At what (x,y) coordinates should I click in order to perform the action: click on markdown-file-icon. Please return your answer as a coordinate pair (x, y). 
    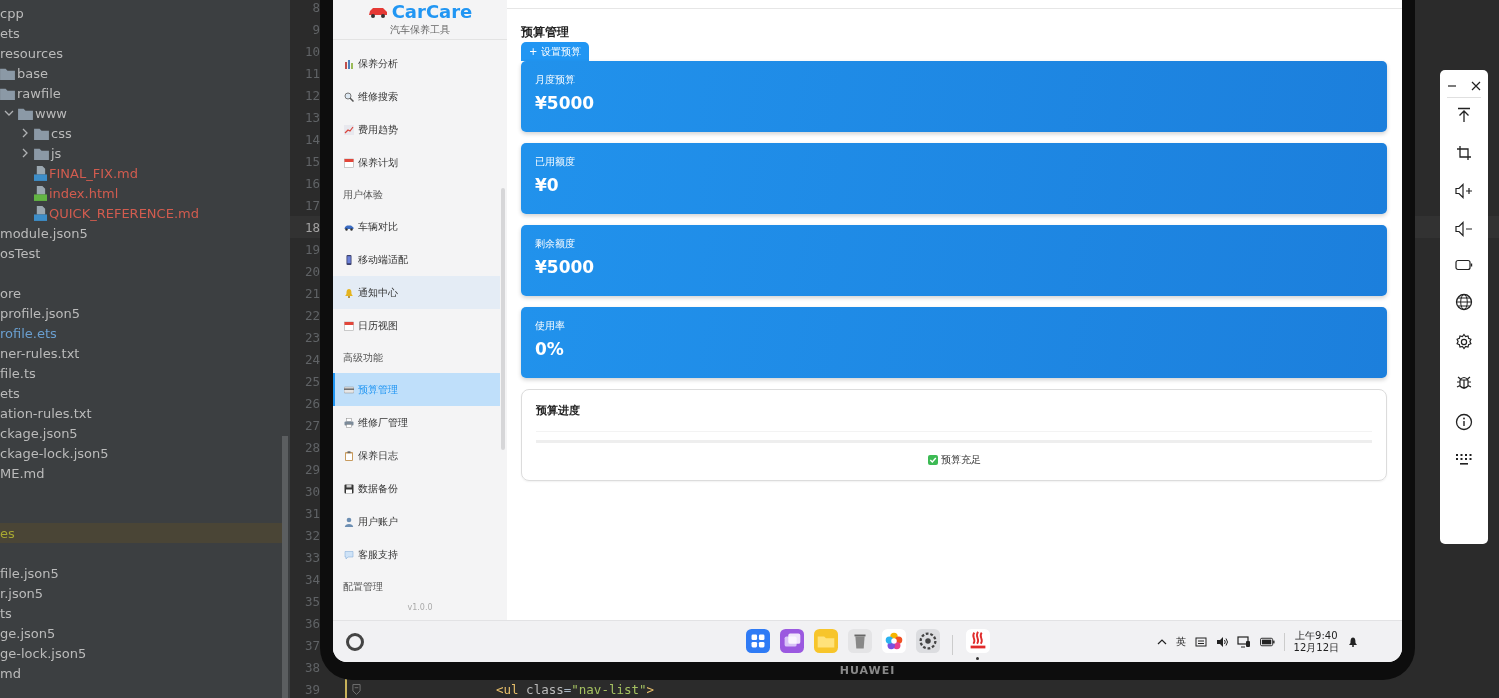
    Looking at the image, I should click on (40, 173).